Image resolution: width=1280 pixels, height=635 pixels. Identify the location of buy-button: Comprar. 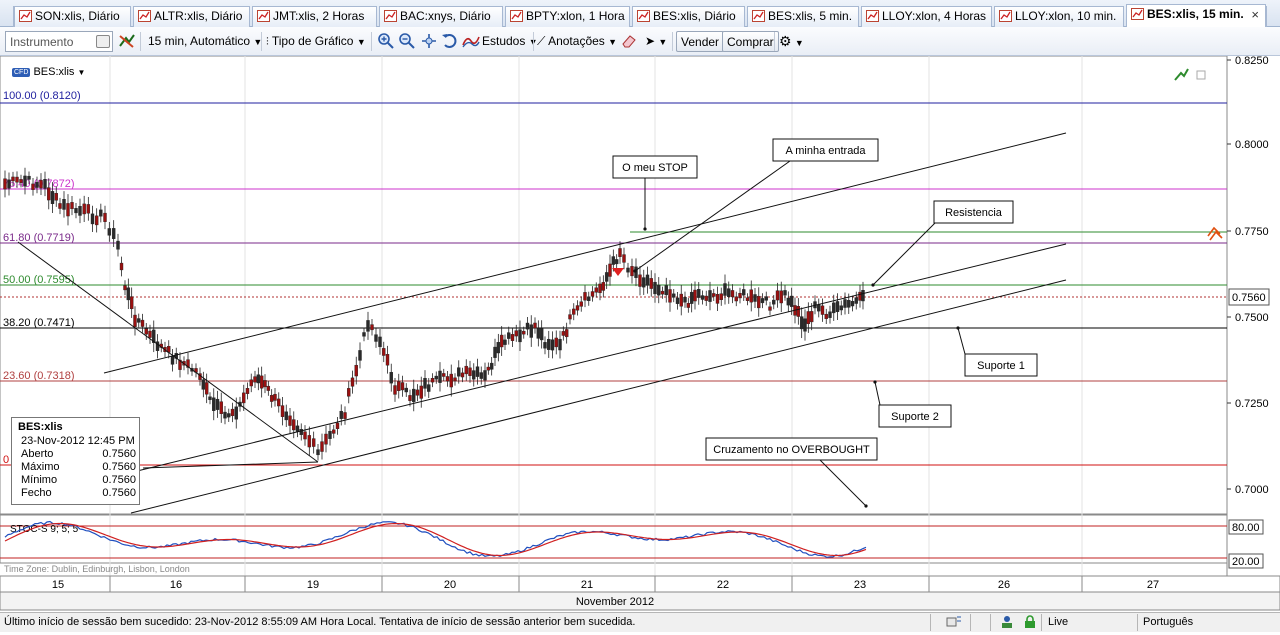
(750, 41).